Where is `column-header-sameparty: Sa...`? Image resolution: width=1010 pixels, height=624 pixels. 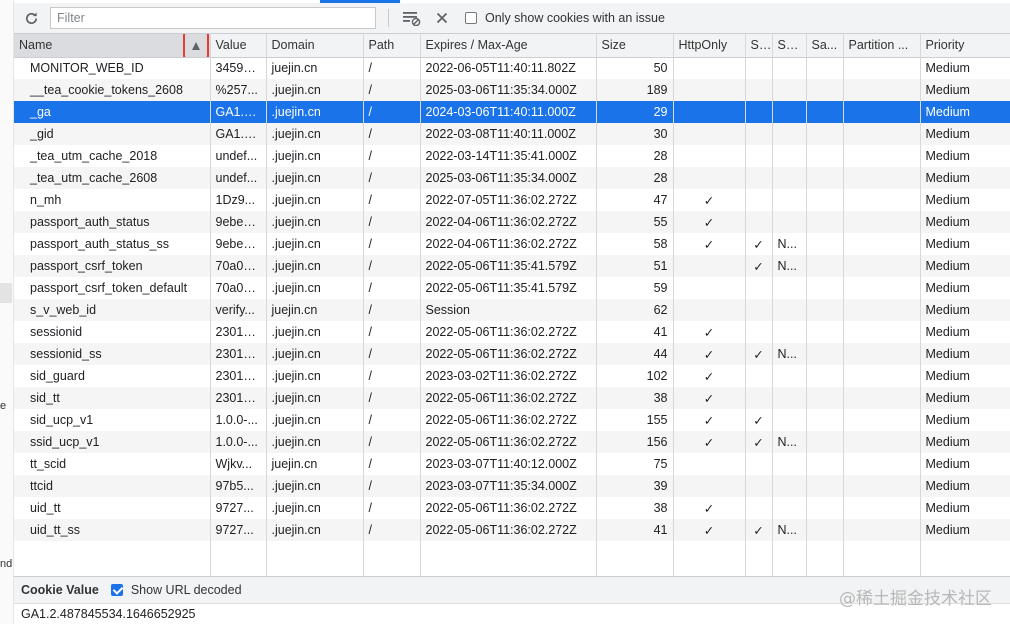 column-header-sameparty: Sa... is located at coordinates (824, 46).